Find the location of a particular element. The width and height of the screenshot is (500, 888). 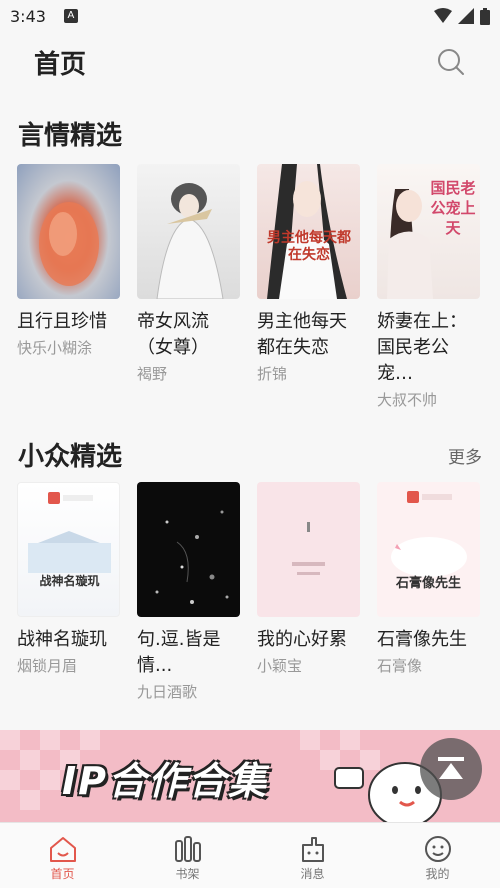

wifi-icon is located at coordinates (443, 15).